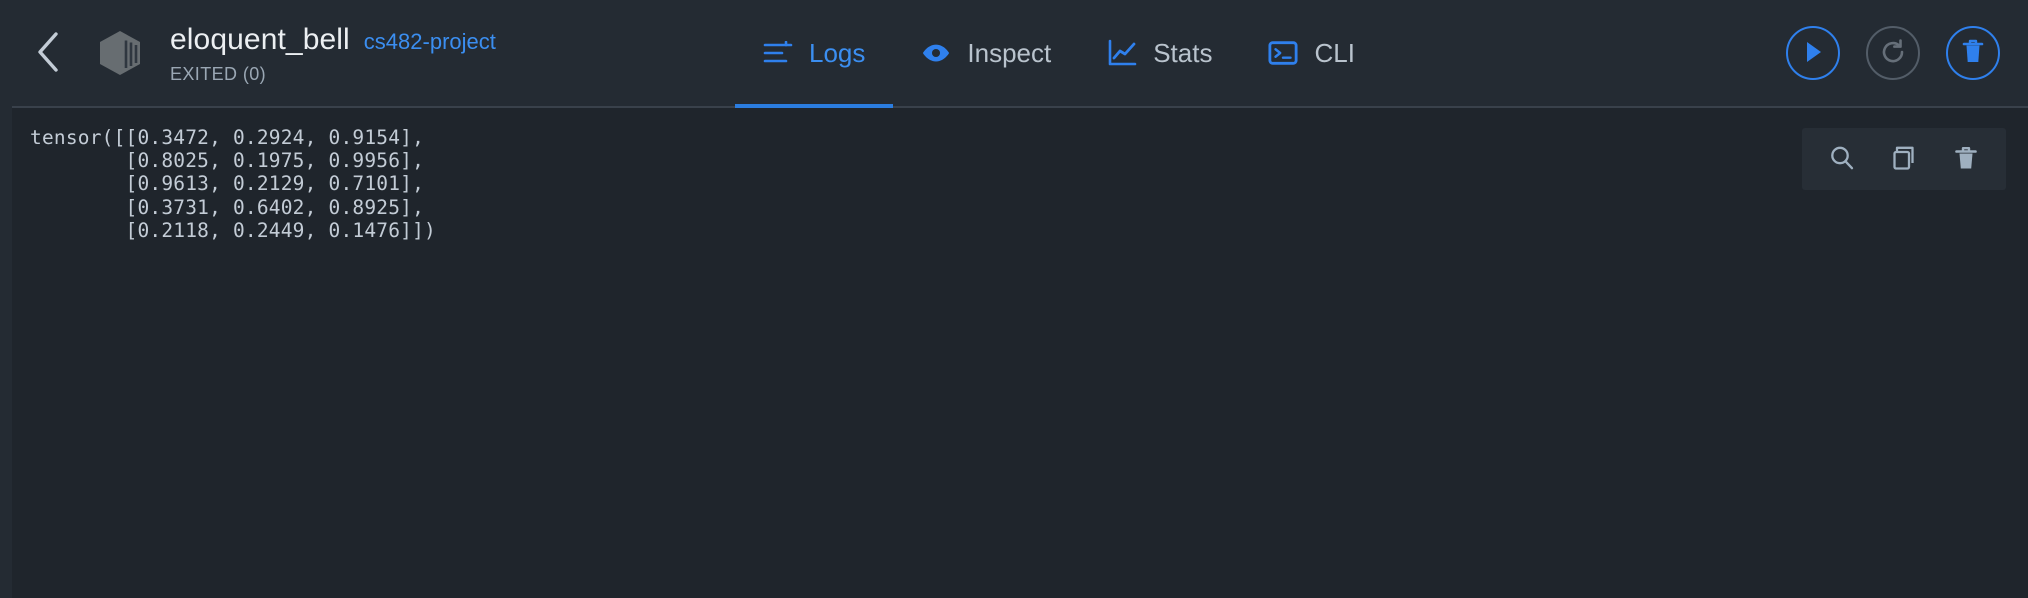  I want to click on container-name: eloquent_bell, so click(260, 40).